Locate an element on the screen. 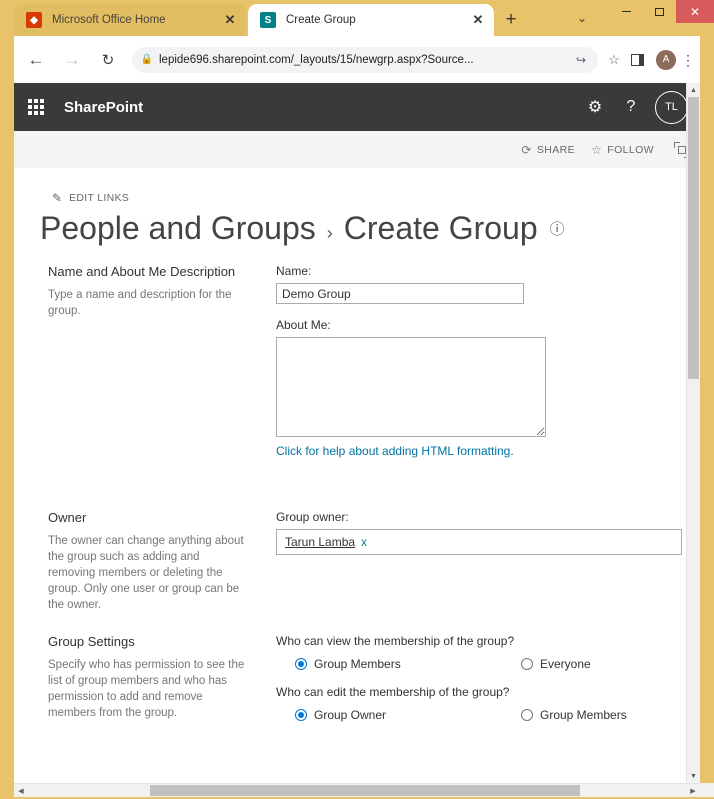 The height and width of the screenshot is (799, 714). help-icon: ? is located at coordinates (631, 107).